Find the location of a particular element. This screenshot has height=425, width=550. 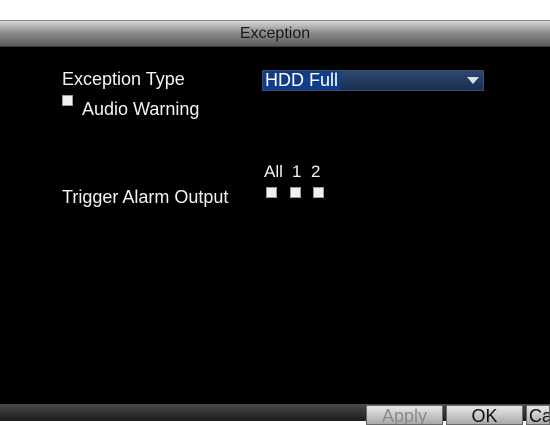

trigger-alarm-output-label: Trigger Alarm Output is located at coordinates (145, 197).